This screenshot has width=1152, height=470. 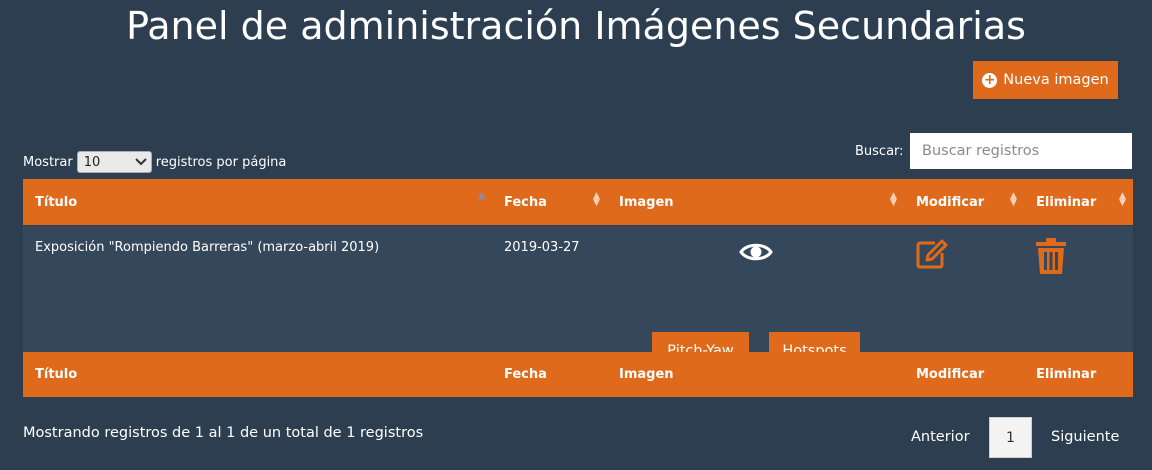 What do you see at coordinates (1056, 80) in the screenshot?
I see `new-image-button-label: Nueva imagen` at bounding box center [1056, 80].